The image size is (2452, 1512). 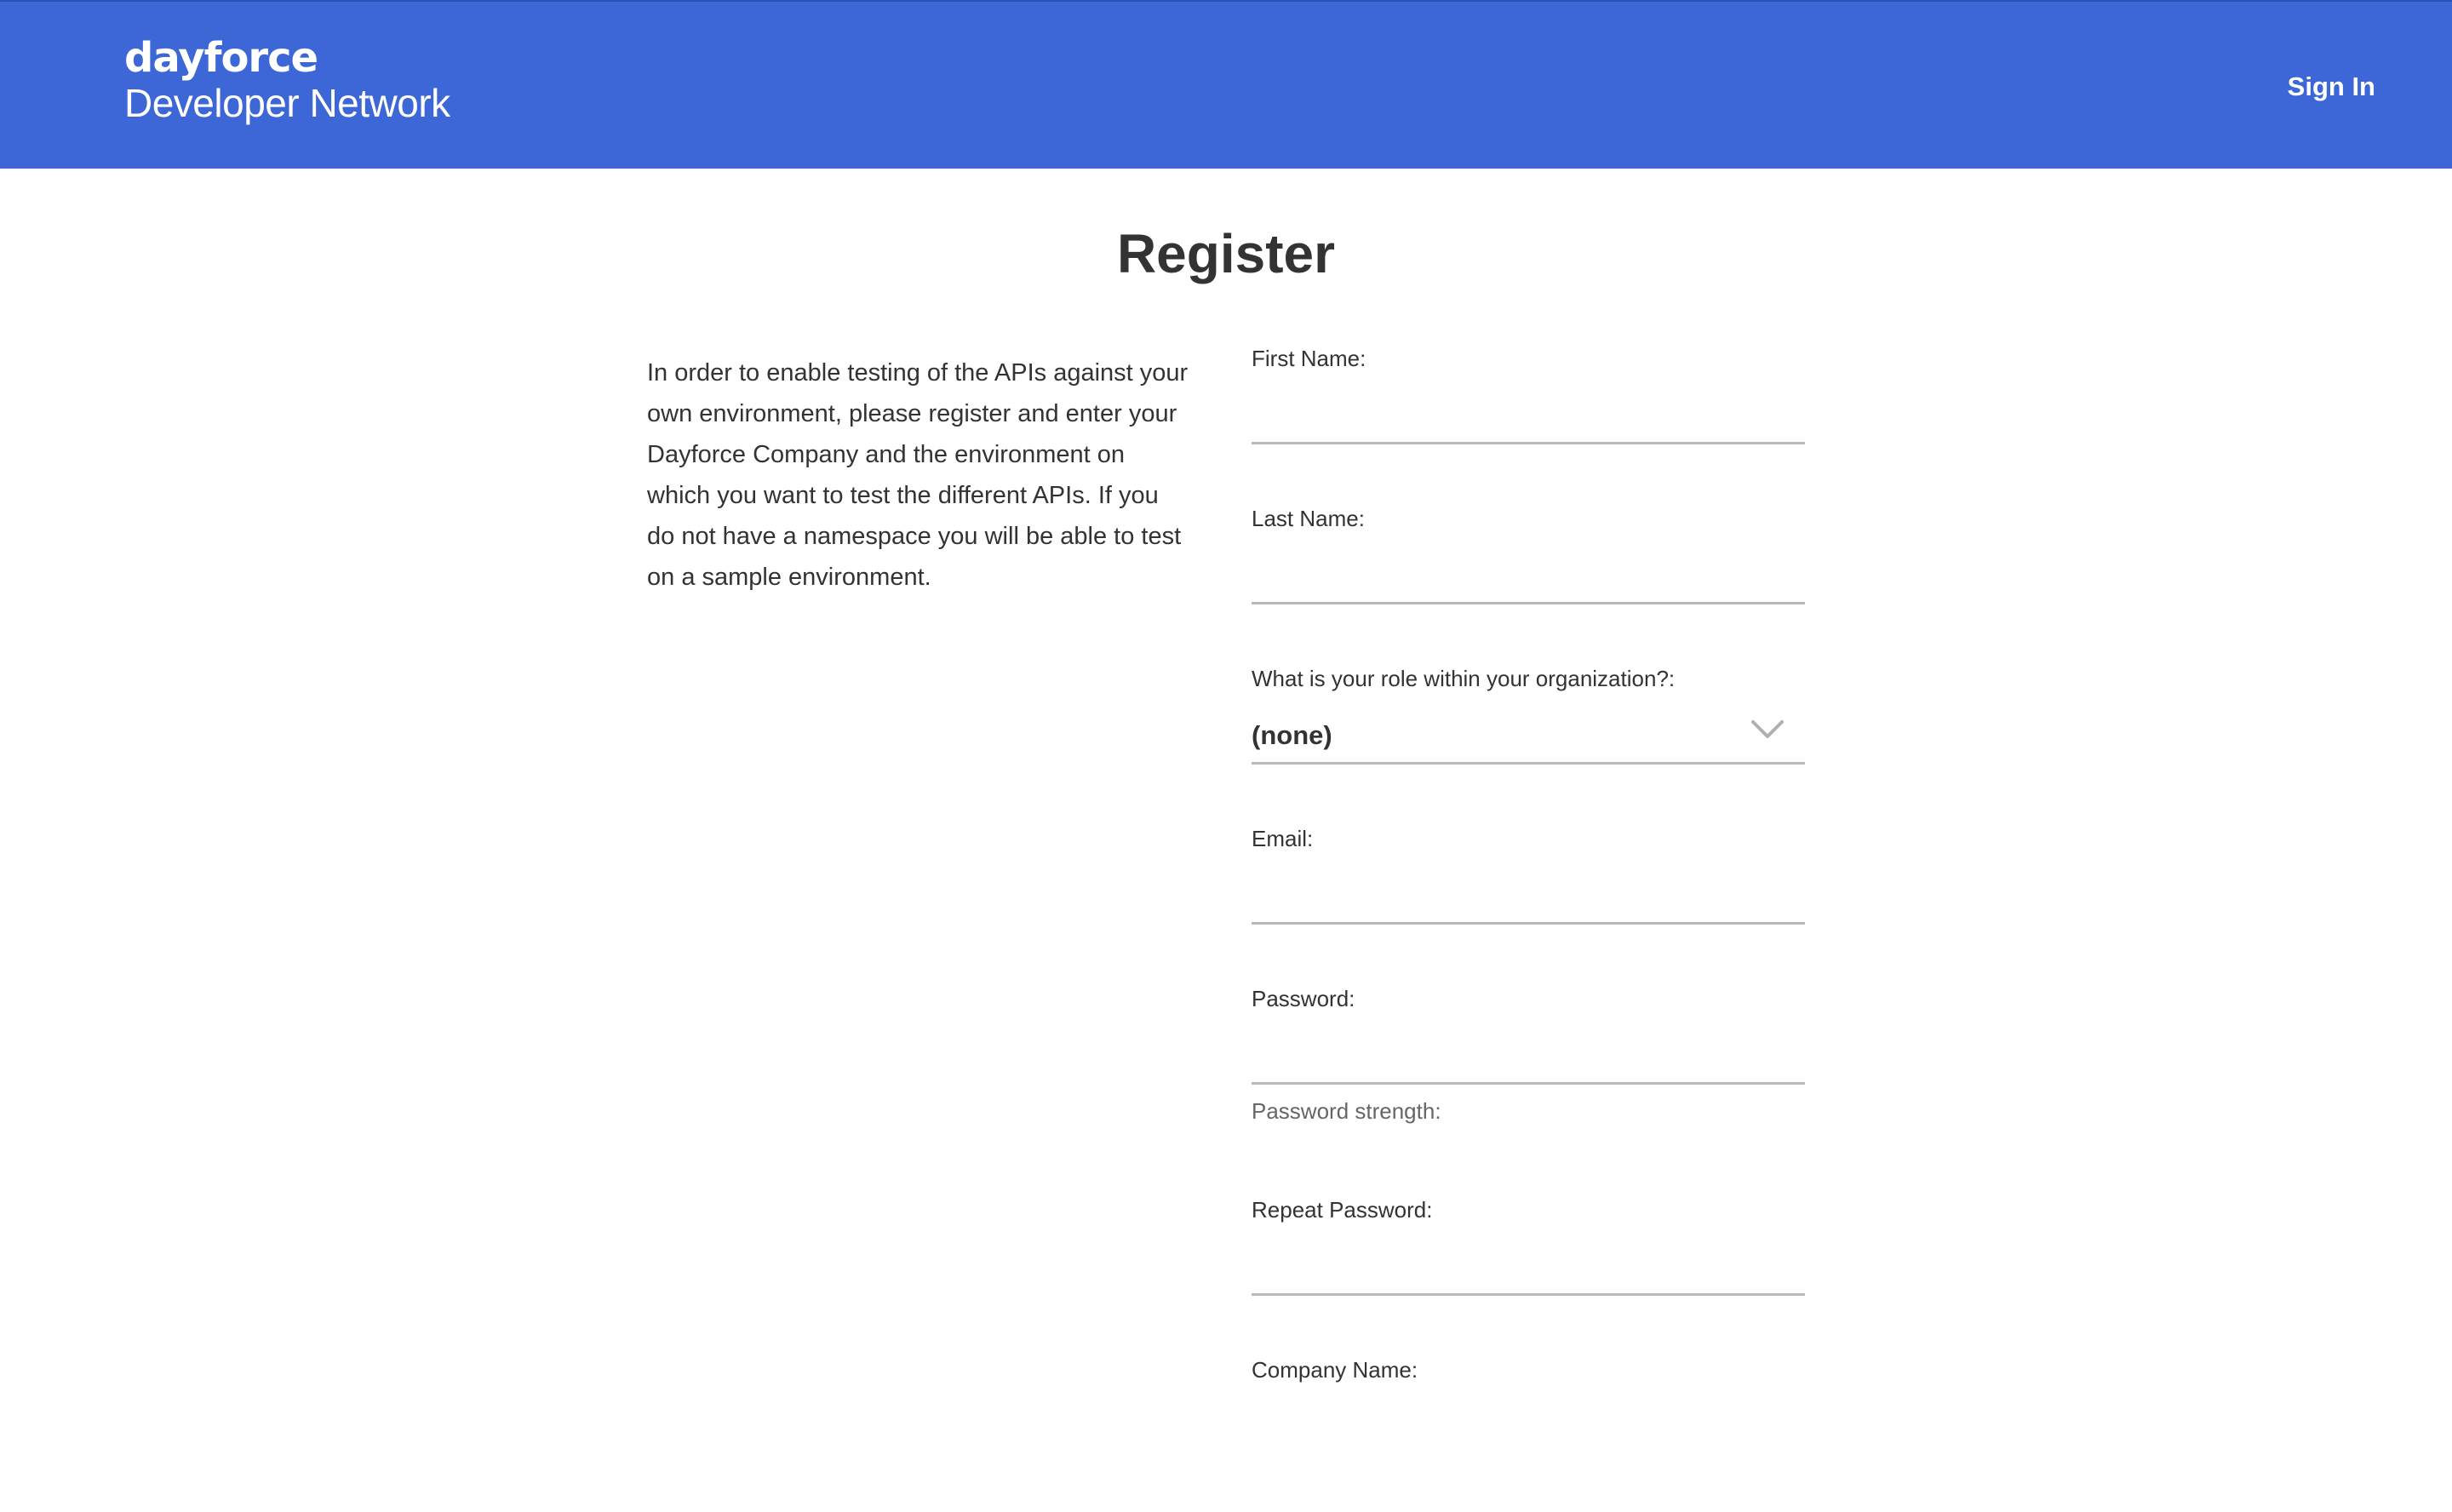 What do you see at coordinates (221, 58) in the screenshot?
I see `logo-wordmark: dayforce` at bounding box center [221, 58].